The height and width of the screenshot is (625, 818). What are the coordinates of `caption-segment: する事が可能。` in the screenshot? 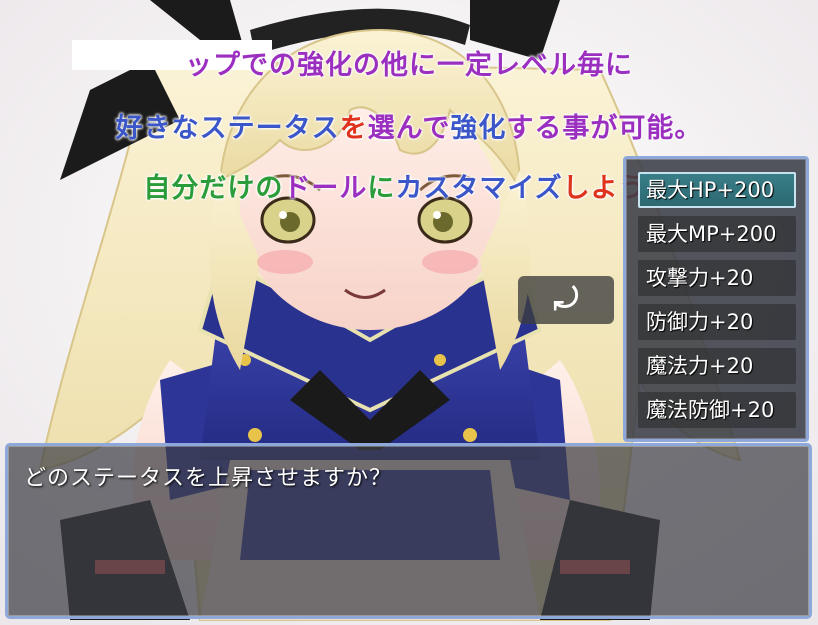 It's located at (604, 128).